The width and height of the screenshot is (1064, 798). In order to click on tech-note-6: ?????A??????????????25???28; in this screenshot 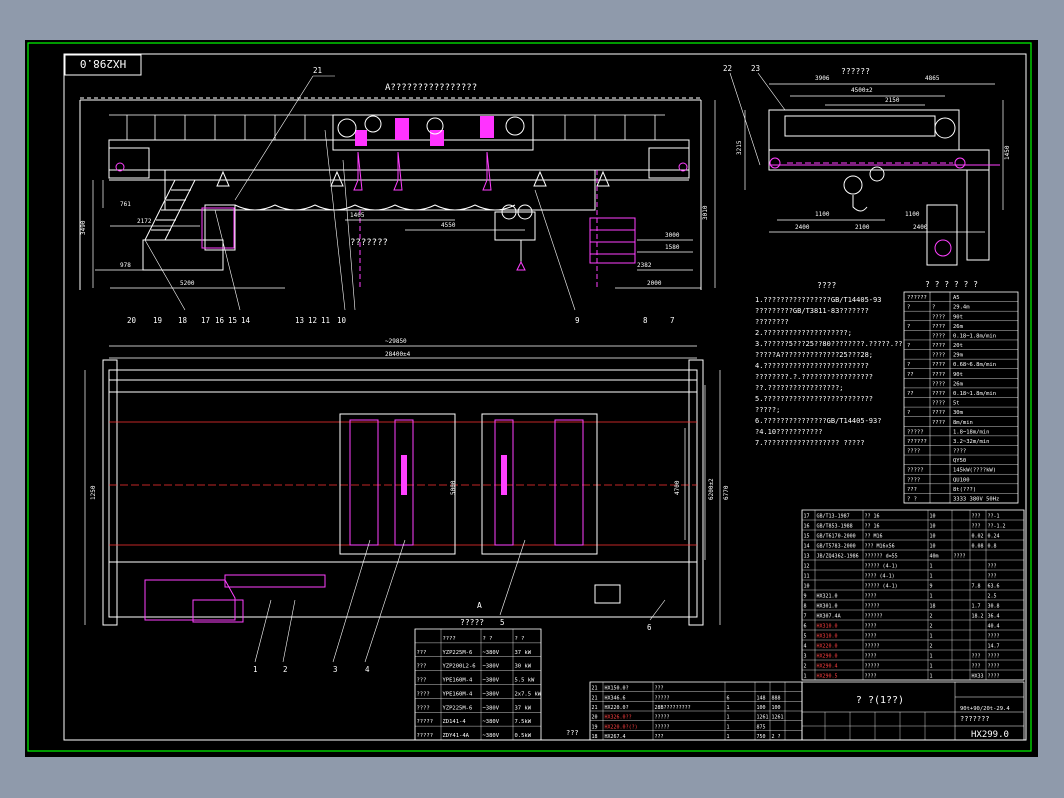, I will do `click(814, 355)`.